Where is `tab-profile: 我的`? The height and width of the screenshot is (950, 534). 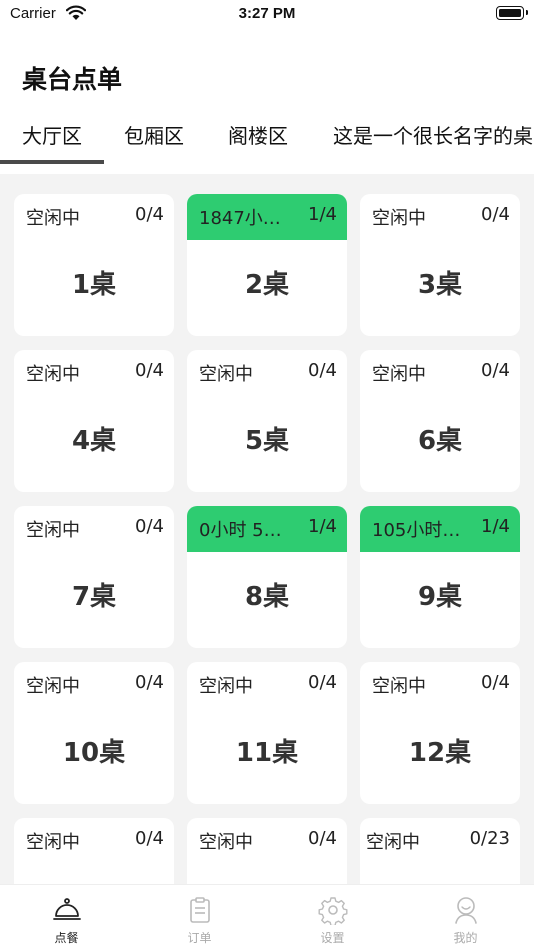
tab-profile: 我的 is located at coordinates (465, 917).